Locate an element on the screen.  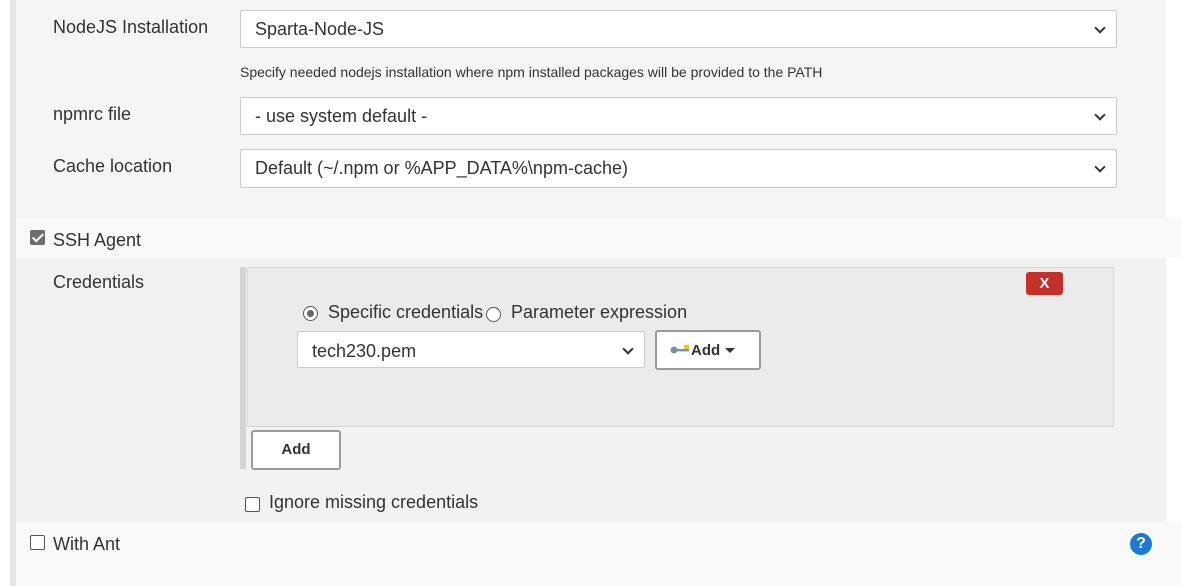
add-dropdown-label: Add is located at coordinates (706, 350).